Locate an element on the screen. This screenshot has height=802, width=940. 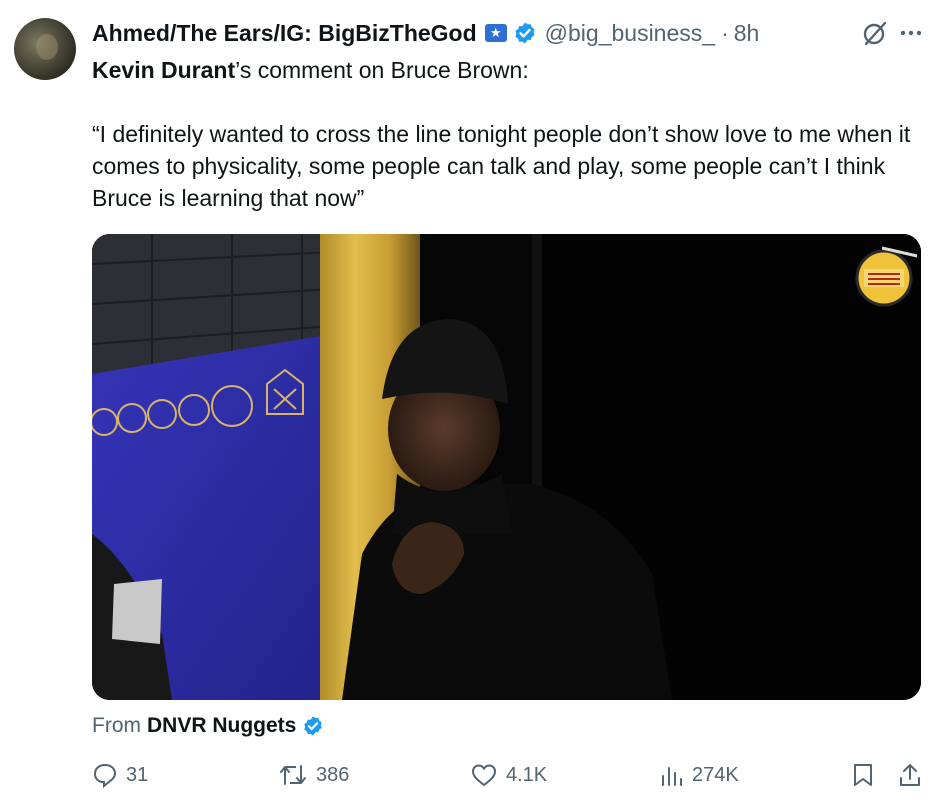
reply-icon is located at coordinates (105, 775).